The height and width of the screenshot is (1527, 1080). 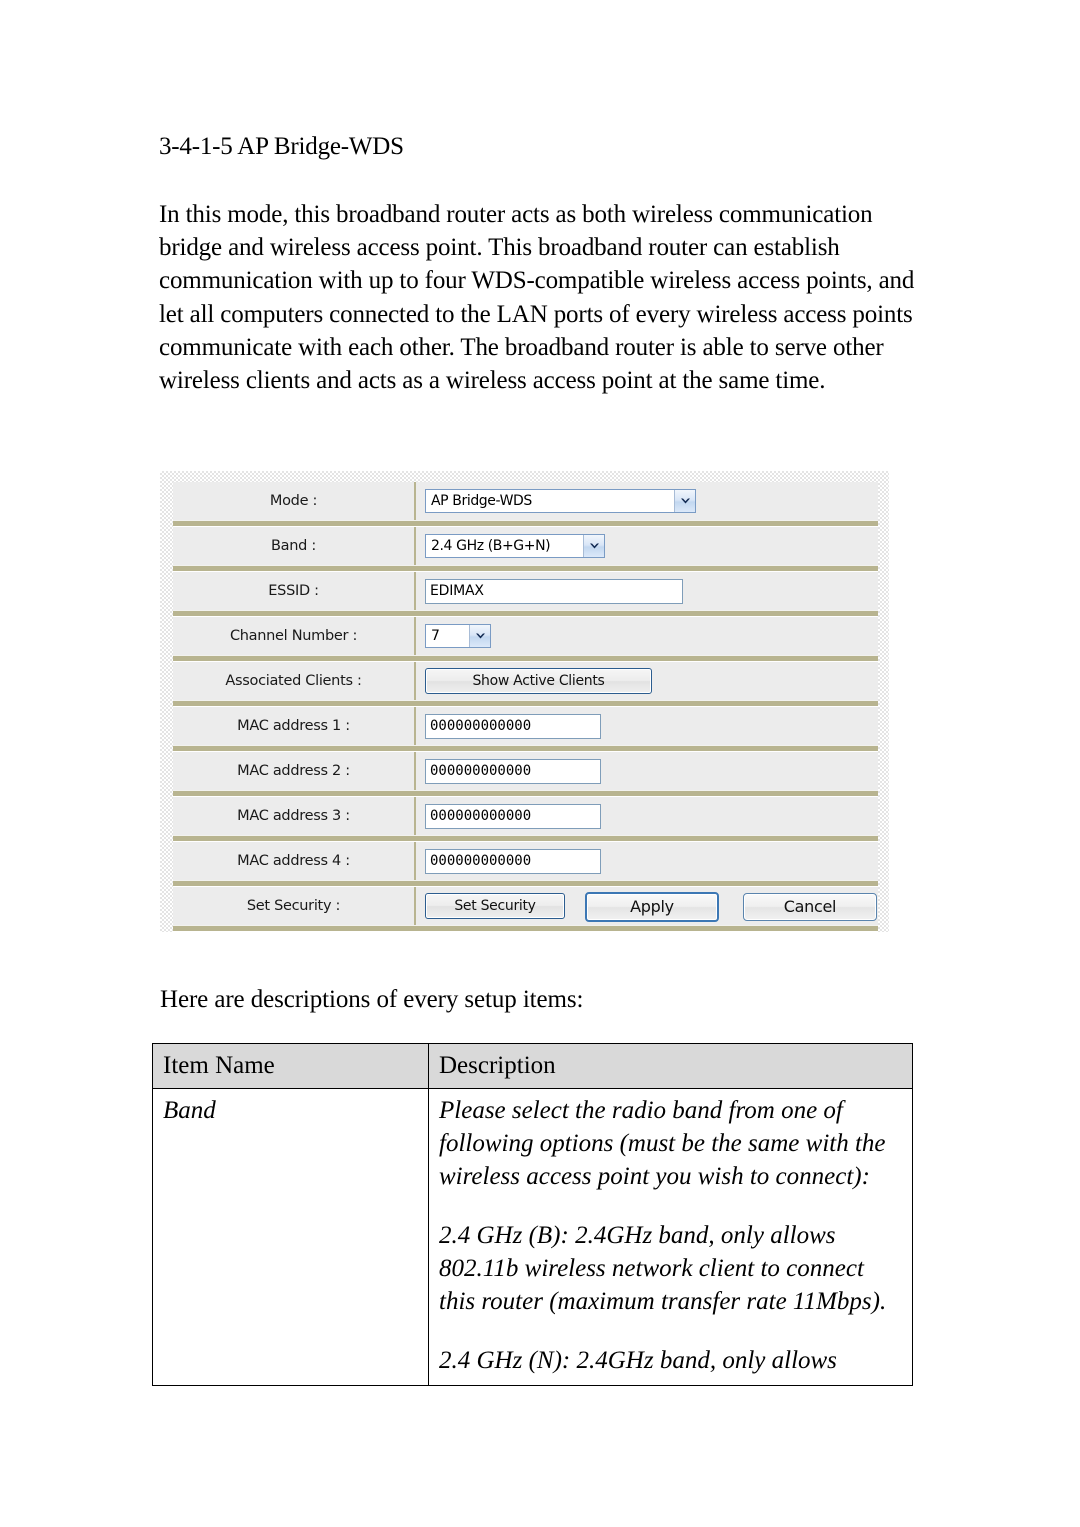 I want to click on mode-value-cell: AP Bridge-WDS, so click(x=647, y=501).